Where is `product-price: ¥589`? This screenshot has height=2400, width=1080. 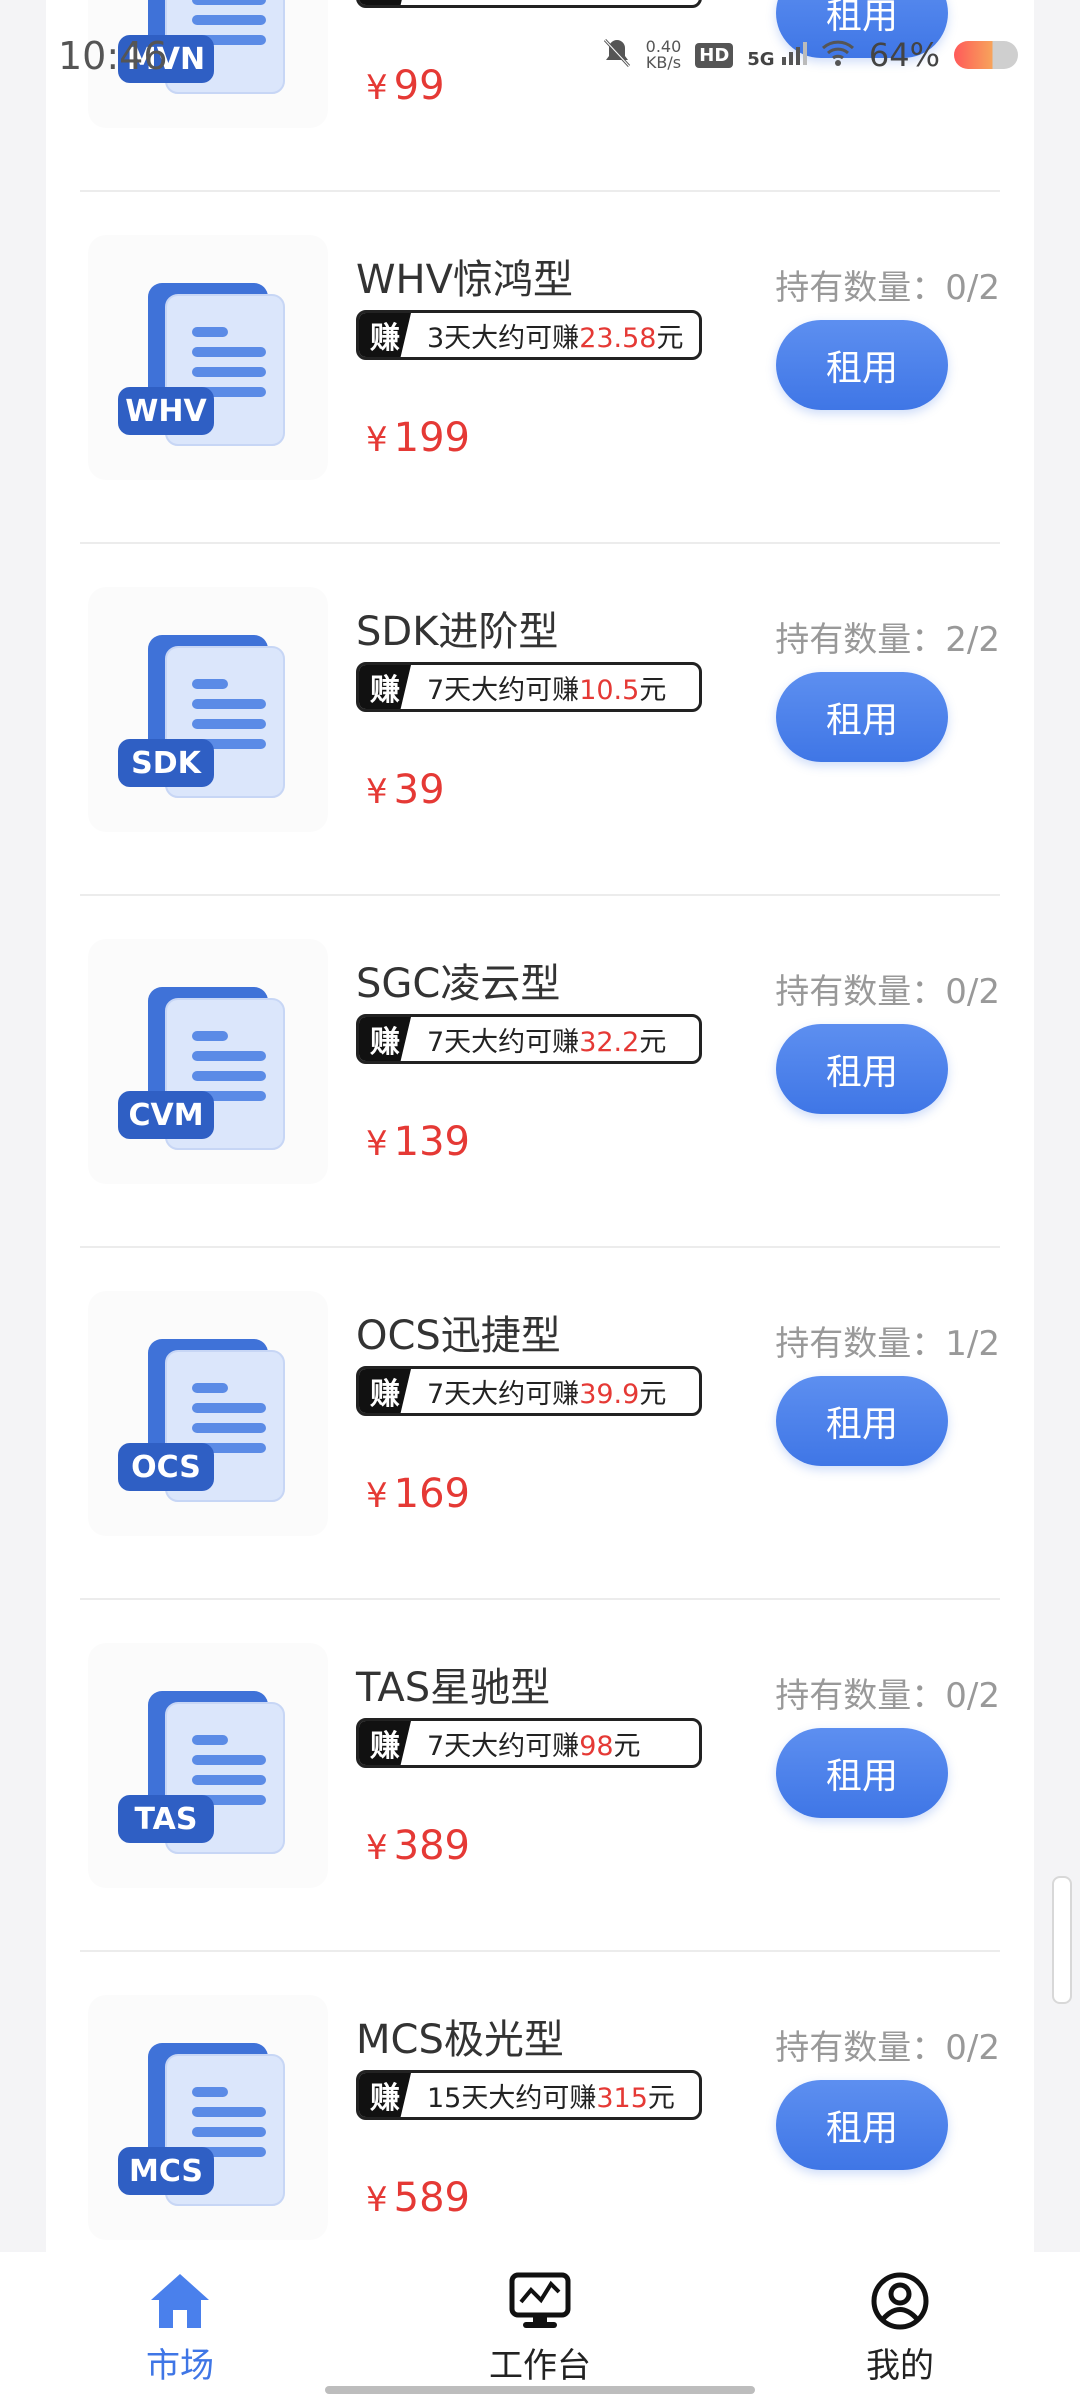
product-price: ¥589 is located at coordinates (418, 2198).